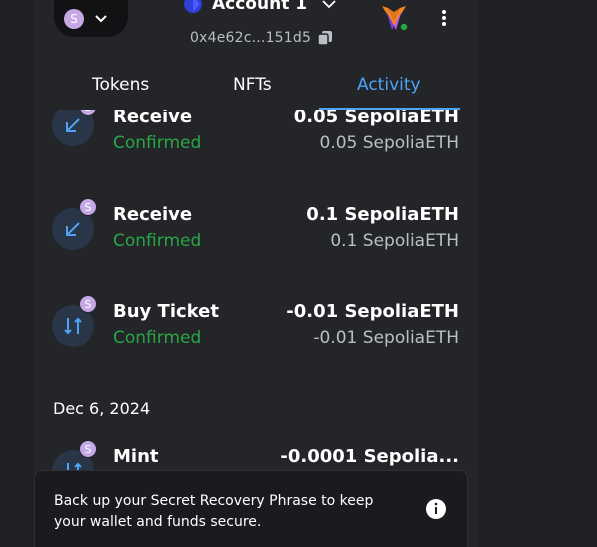  I want to click on address-copy-button: 0x4e62c...151d5, so click(261, 38).